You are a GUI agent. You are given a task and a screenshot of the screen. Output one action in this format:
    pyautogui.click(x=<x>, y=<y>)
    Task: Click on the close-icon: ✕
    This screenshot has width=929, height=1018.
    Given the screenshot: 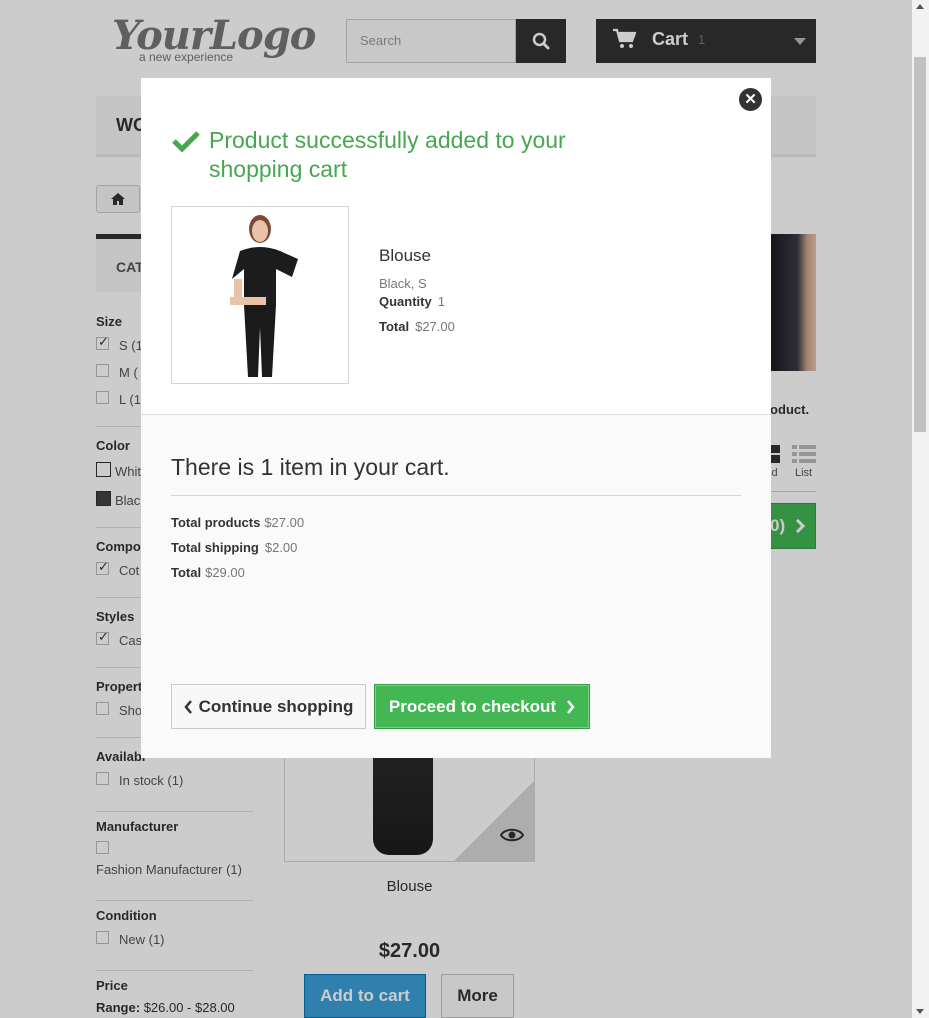 What is the action you would take?
    pyautogui.click(x=750, y=99)
    